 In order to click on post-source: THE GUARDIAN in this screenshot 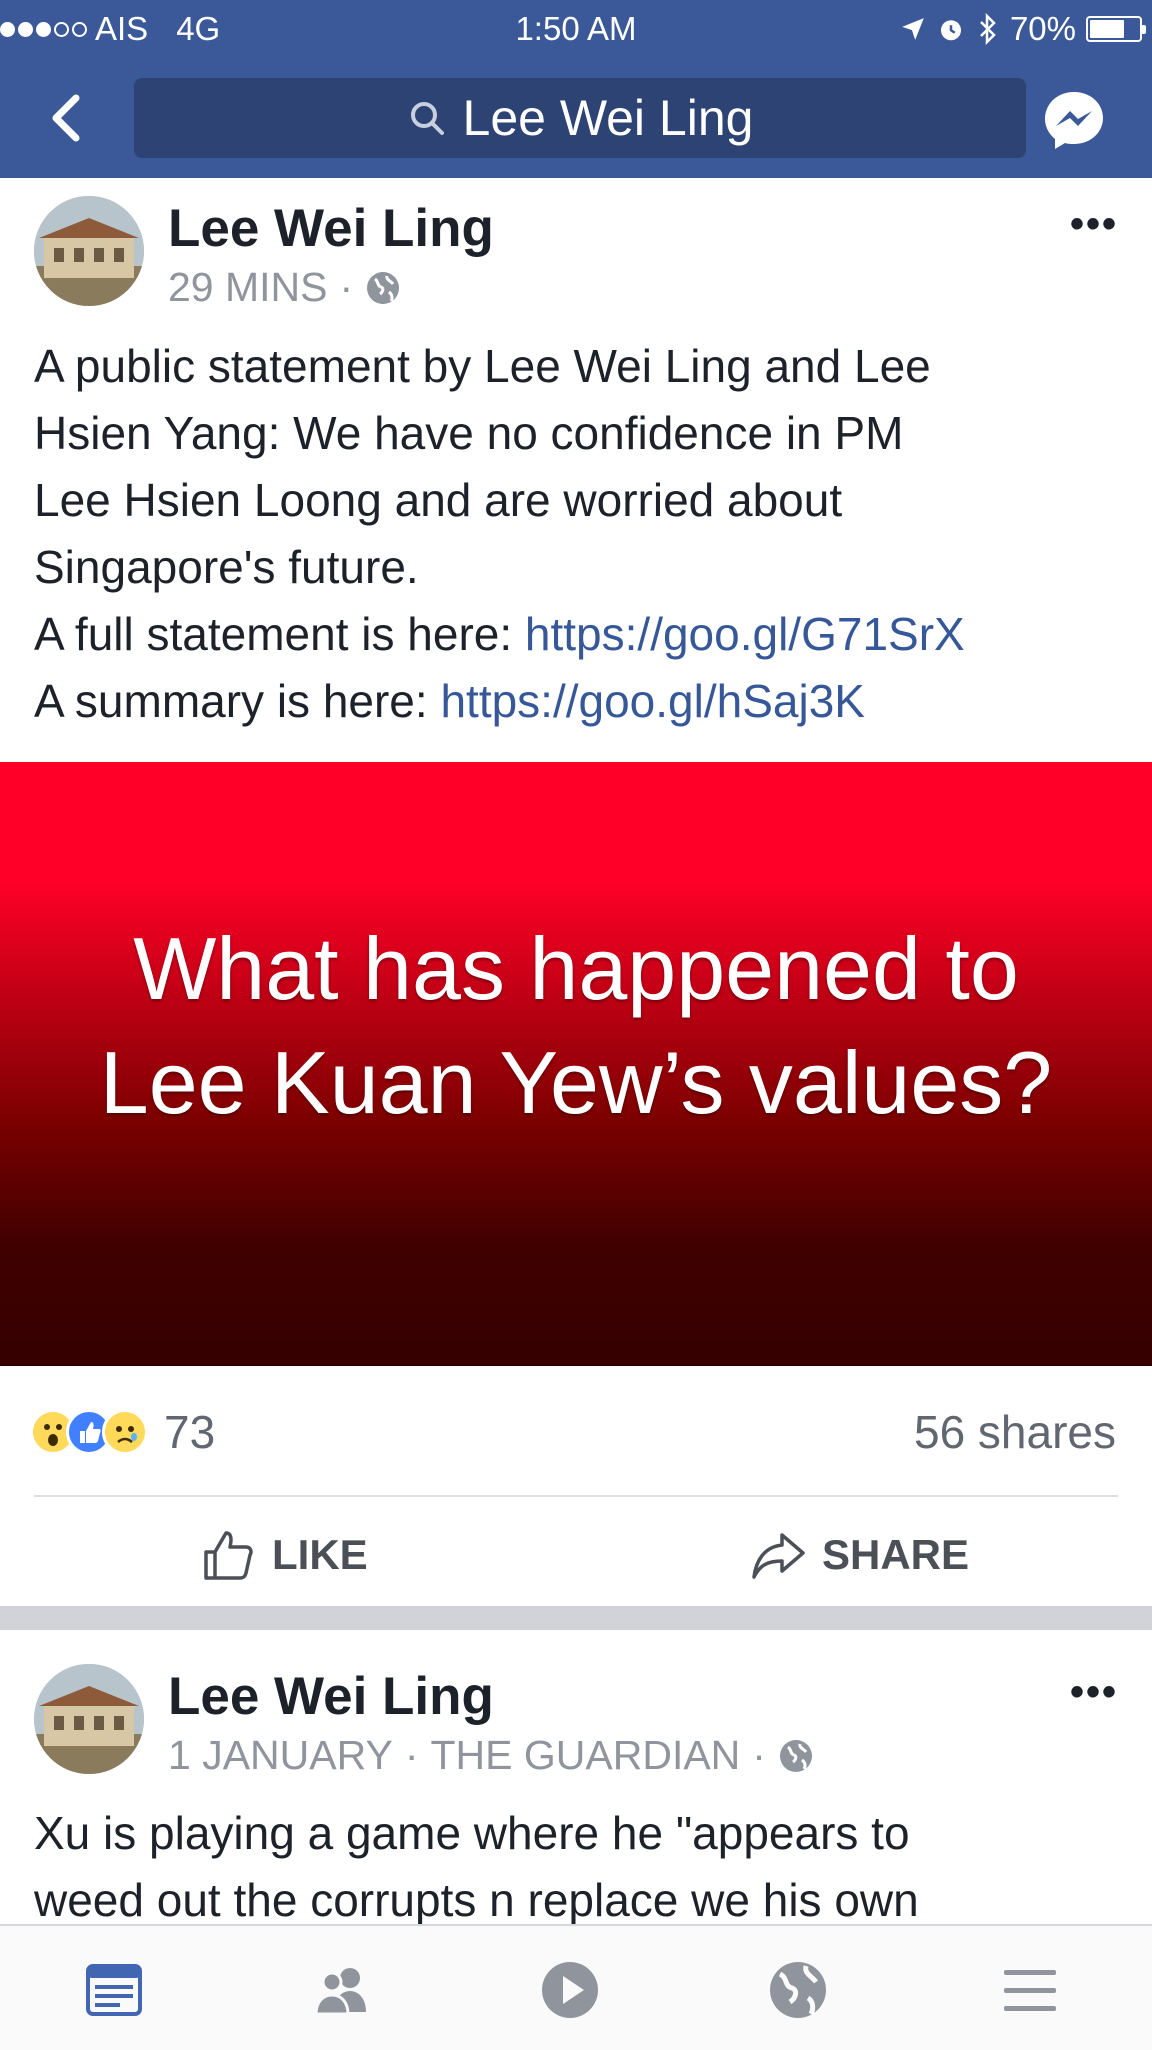, I will do `click(585, 1755)`.